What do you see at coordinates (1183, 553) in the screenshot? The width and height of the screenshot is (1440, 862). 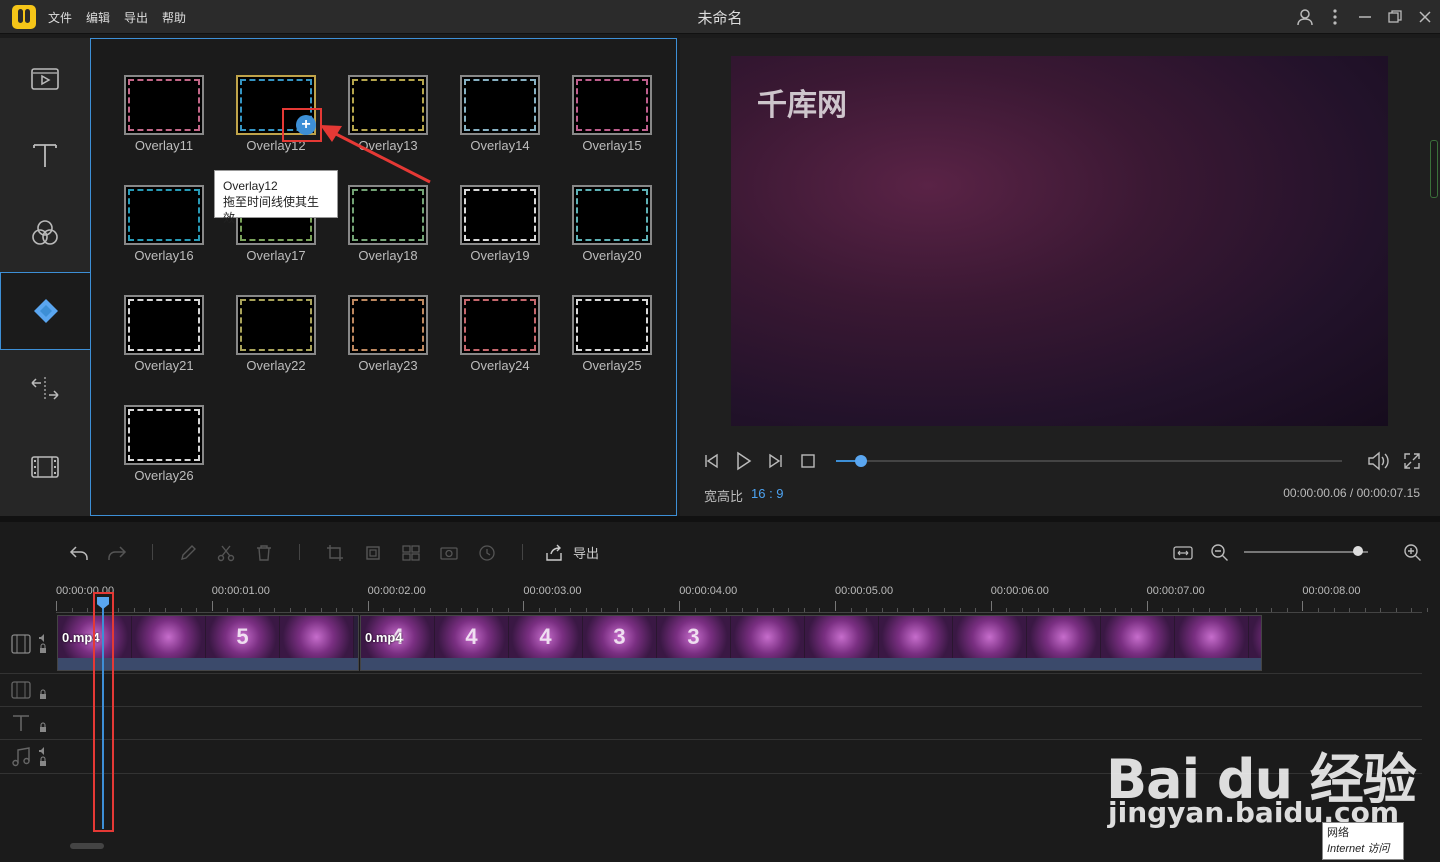 I see `fit-button` at bounding box center [1183, 553].